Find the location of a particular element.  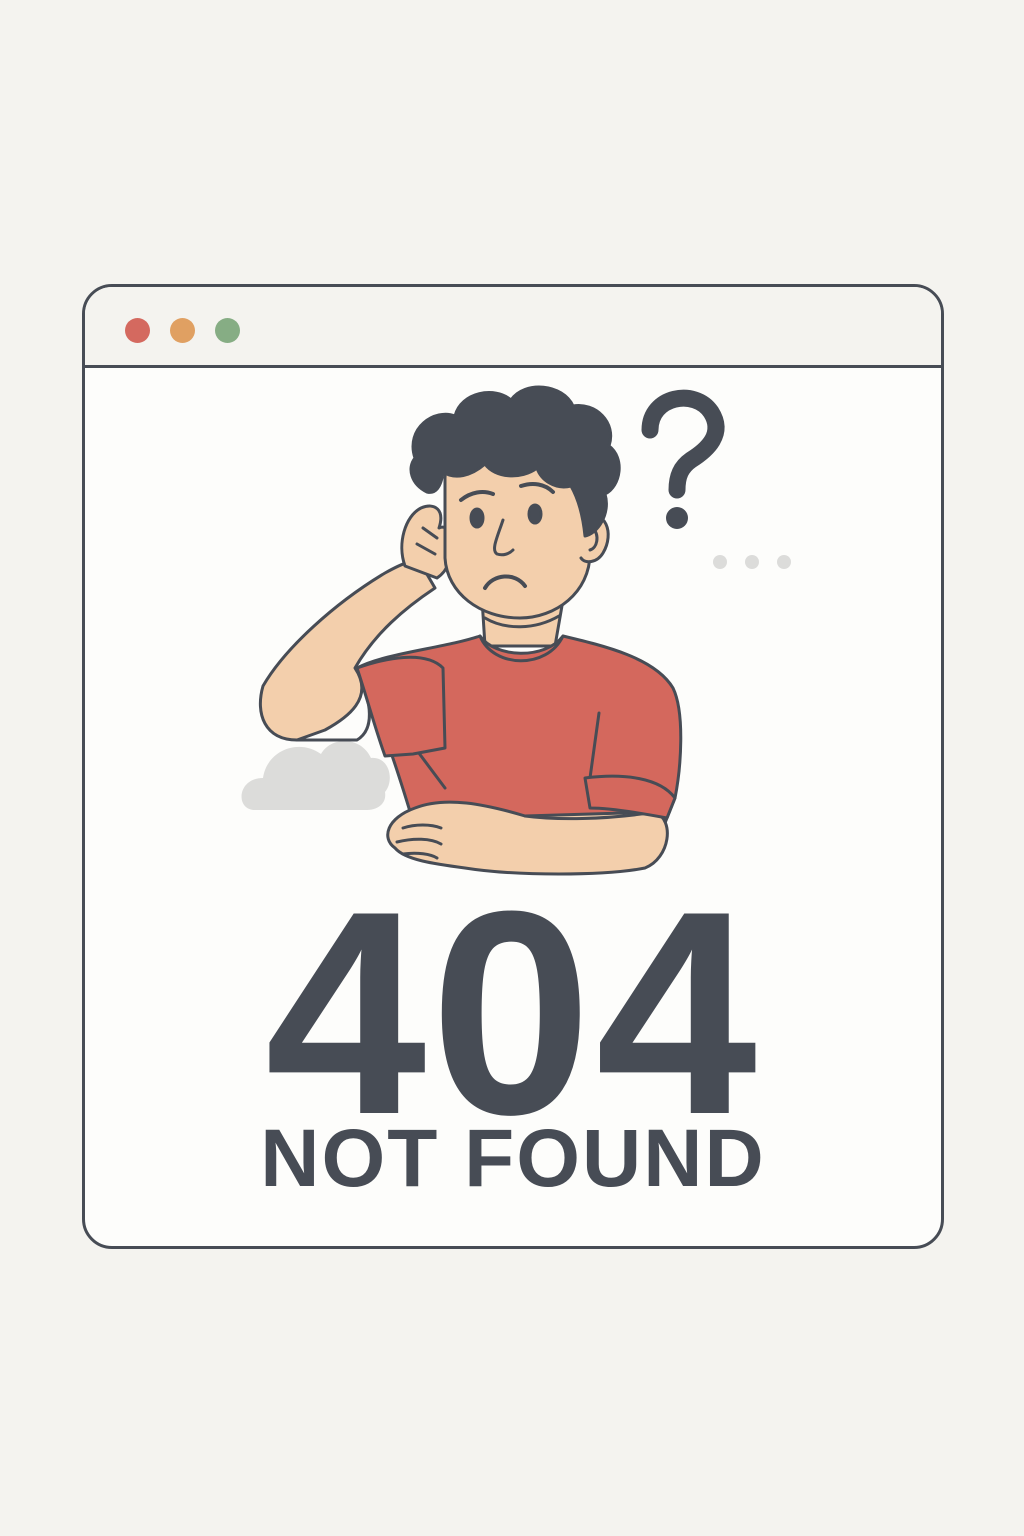

cloud-icon is located at coordinates (315, 775).